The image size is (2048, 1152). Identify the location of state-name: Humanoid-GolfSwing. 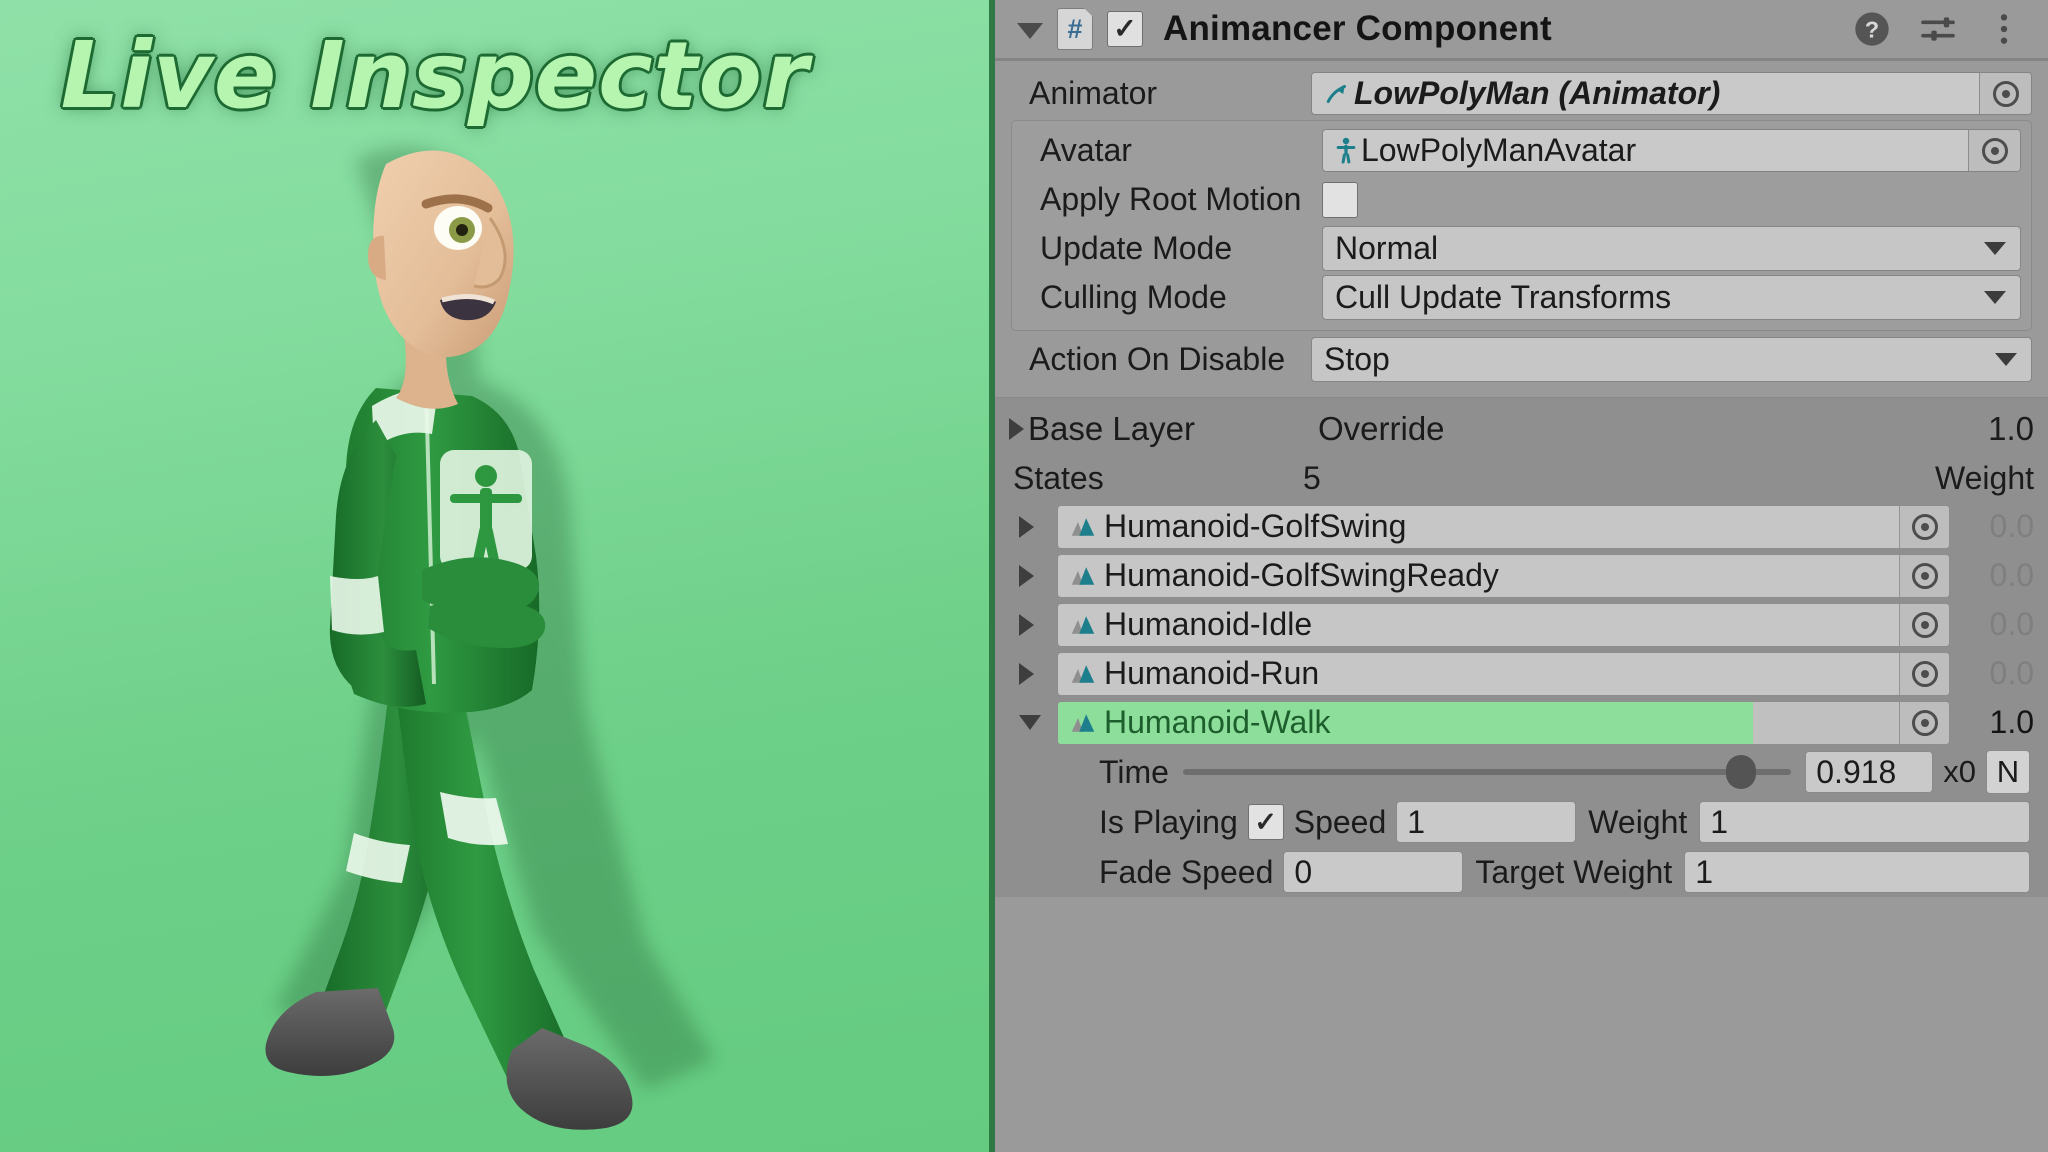
(1255, 526).